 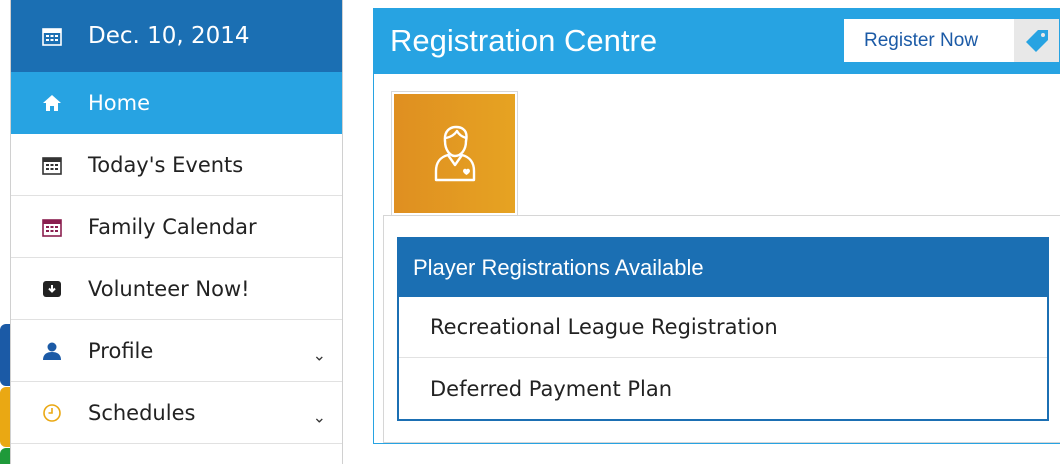 I want to click on sidebar-item-label: Volunteer Now!, so click(x=169, y=288).